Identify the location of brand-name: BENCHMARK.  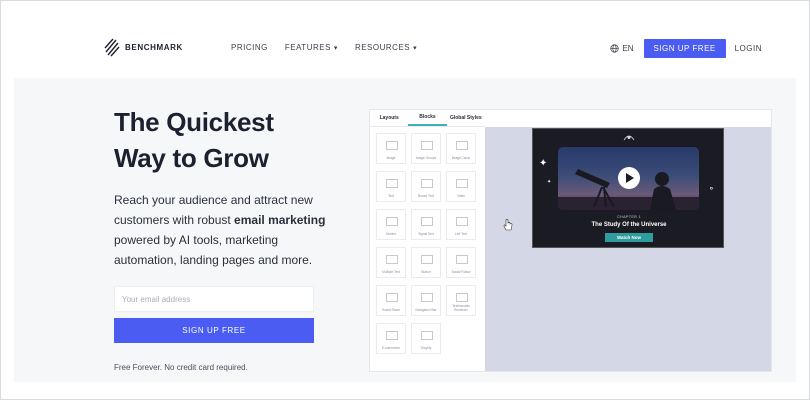
(154, 47).